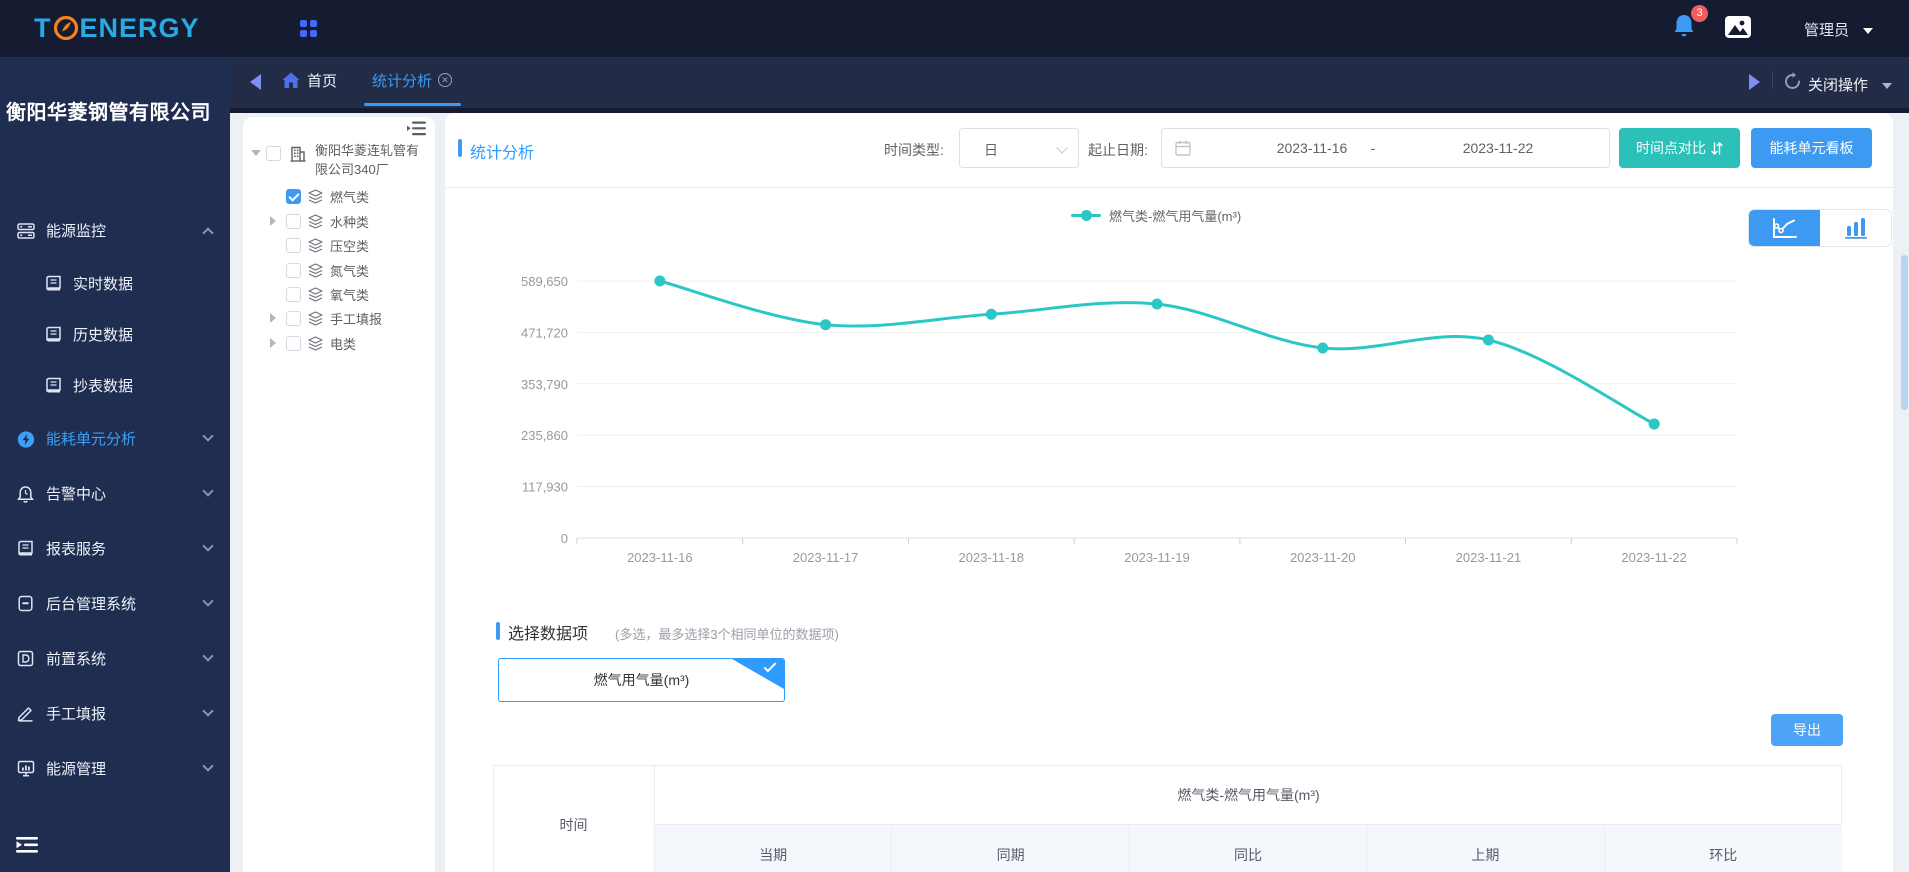  I want to click on sidebar-item-1: 能耗单元分析, so click(115, 438).